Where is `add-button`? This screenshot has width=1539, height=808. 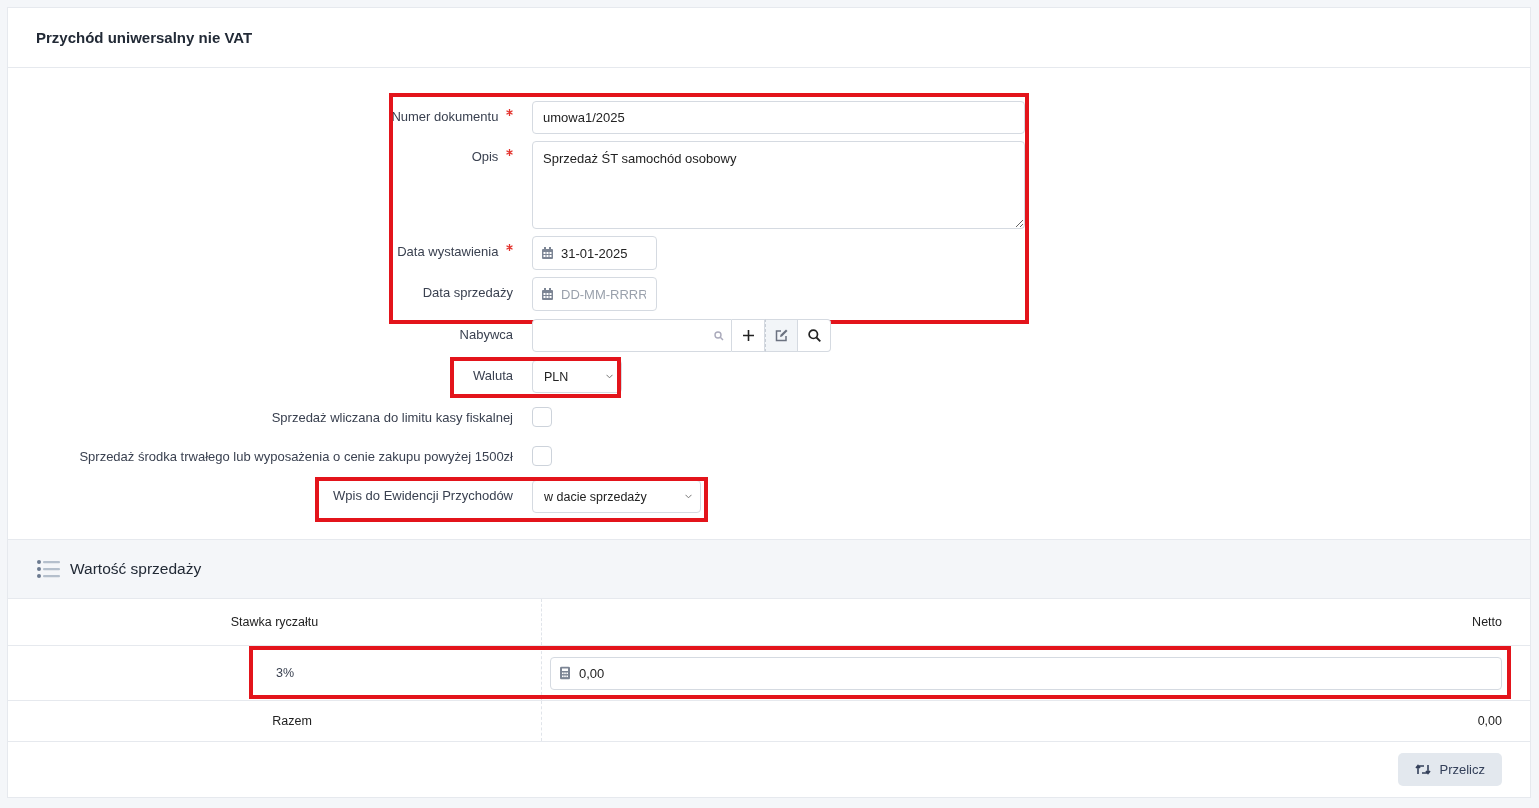 add-button is located at coordinates (748, 335).